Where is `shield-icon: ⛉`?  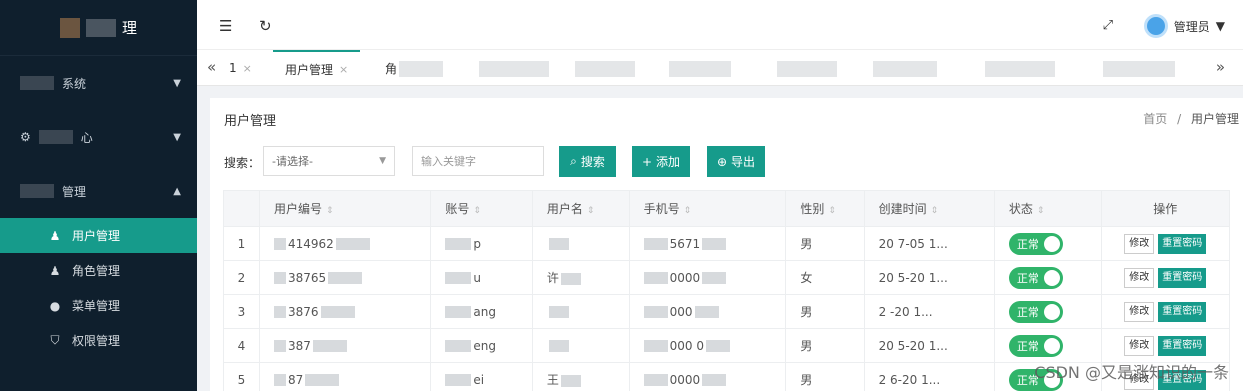
shield-icon: ⛉ is located at coordinates (55, 340).